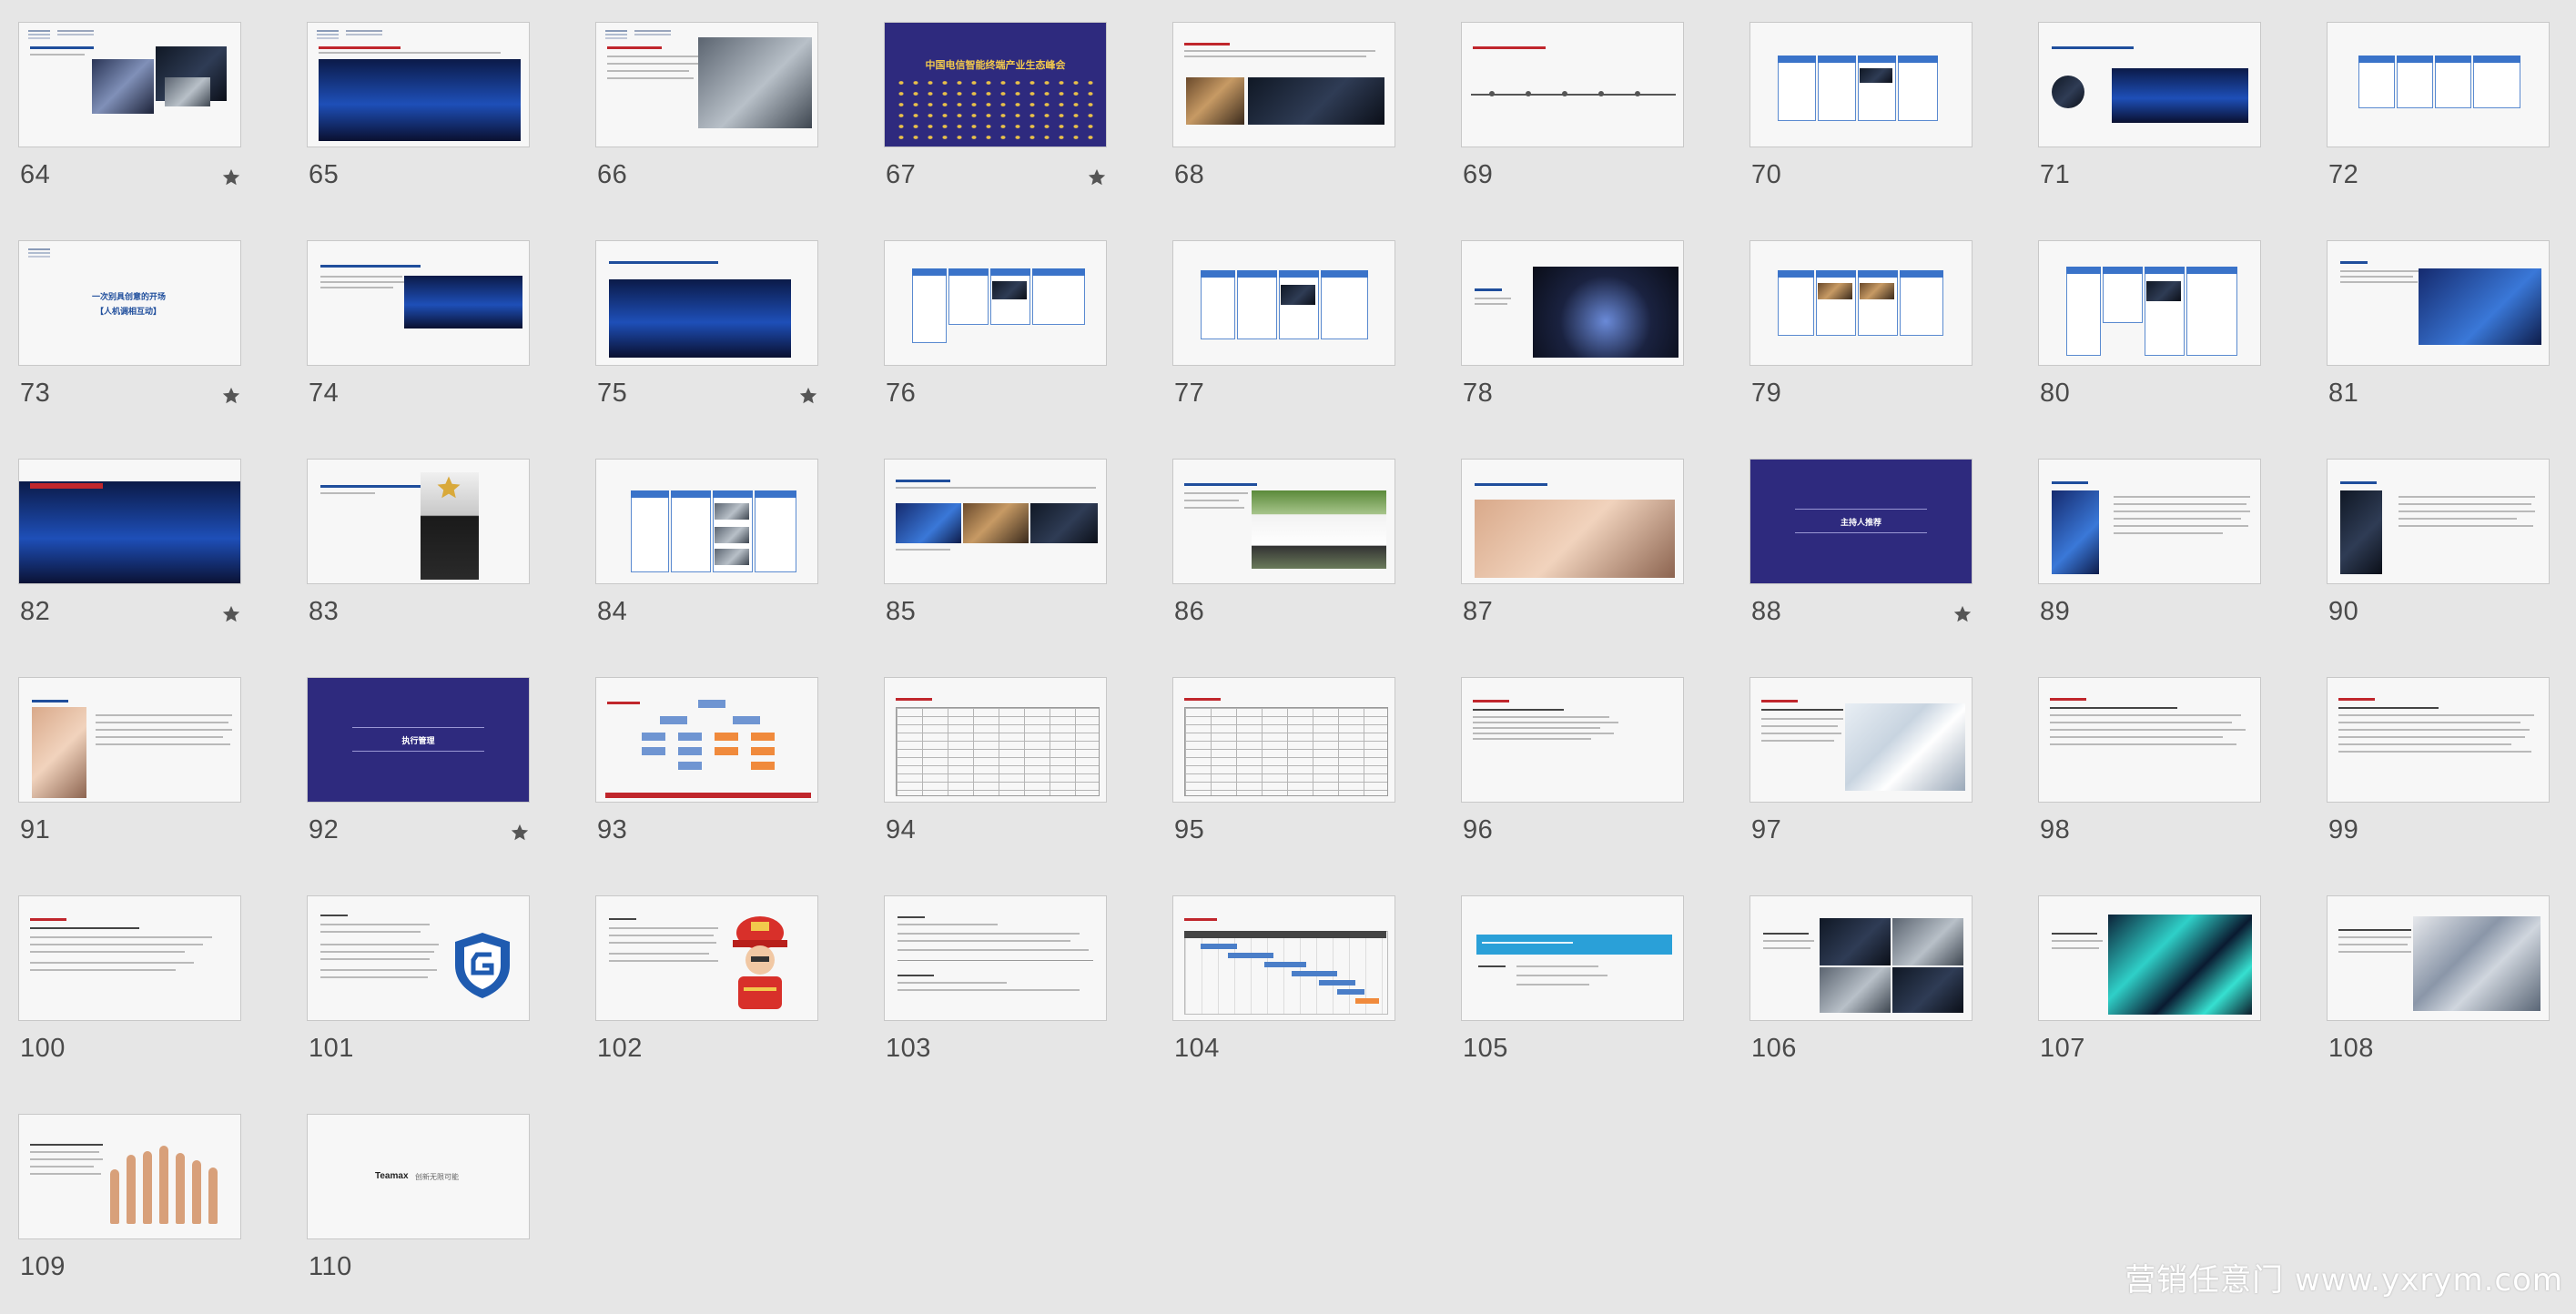 This screenshot has height=1314, width=2576. Describe the element at coordinates (330, 1267) in the screenshot. I see `slide-number: 110` at that location.